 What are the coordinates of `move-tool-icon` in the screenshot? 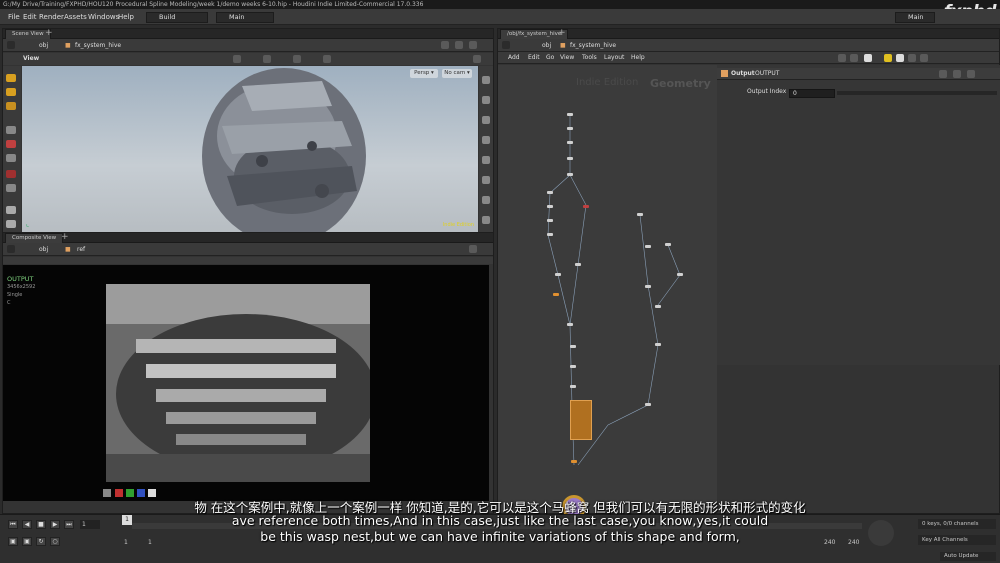 It's located at (11, 92).